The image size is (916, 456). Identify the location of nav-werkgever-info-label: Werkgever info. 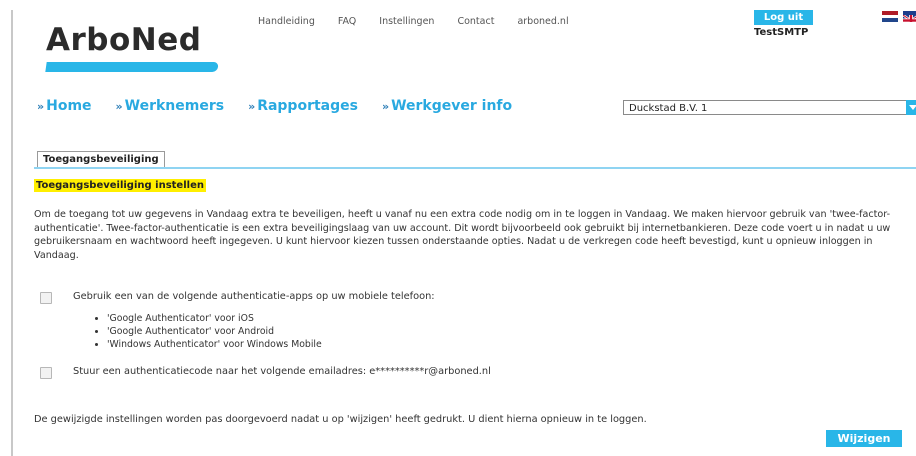
(452, 106).